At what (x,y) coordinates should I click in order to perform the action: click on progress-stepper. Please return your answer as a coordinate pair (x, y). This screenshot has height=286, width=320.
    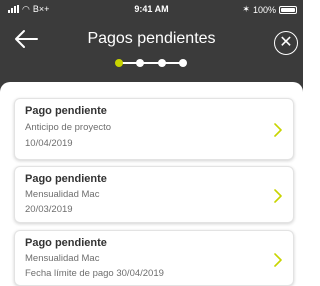
    Looking at the image, I should click on (151, 63).